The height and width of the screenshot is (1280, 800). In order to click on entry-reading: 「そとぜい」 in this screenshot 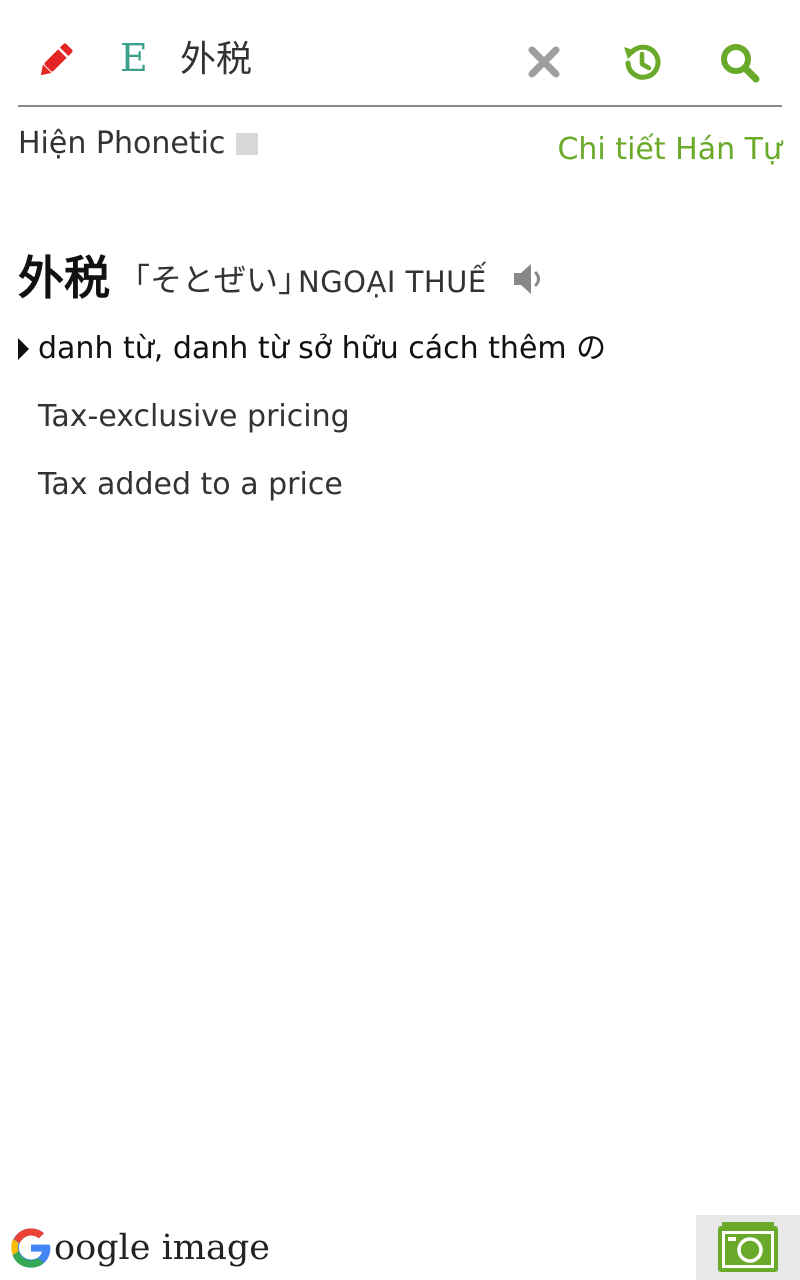, I will do `click(214, 280)`.